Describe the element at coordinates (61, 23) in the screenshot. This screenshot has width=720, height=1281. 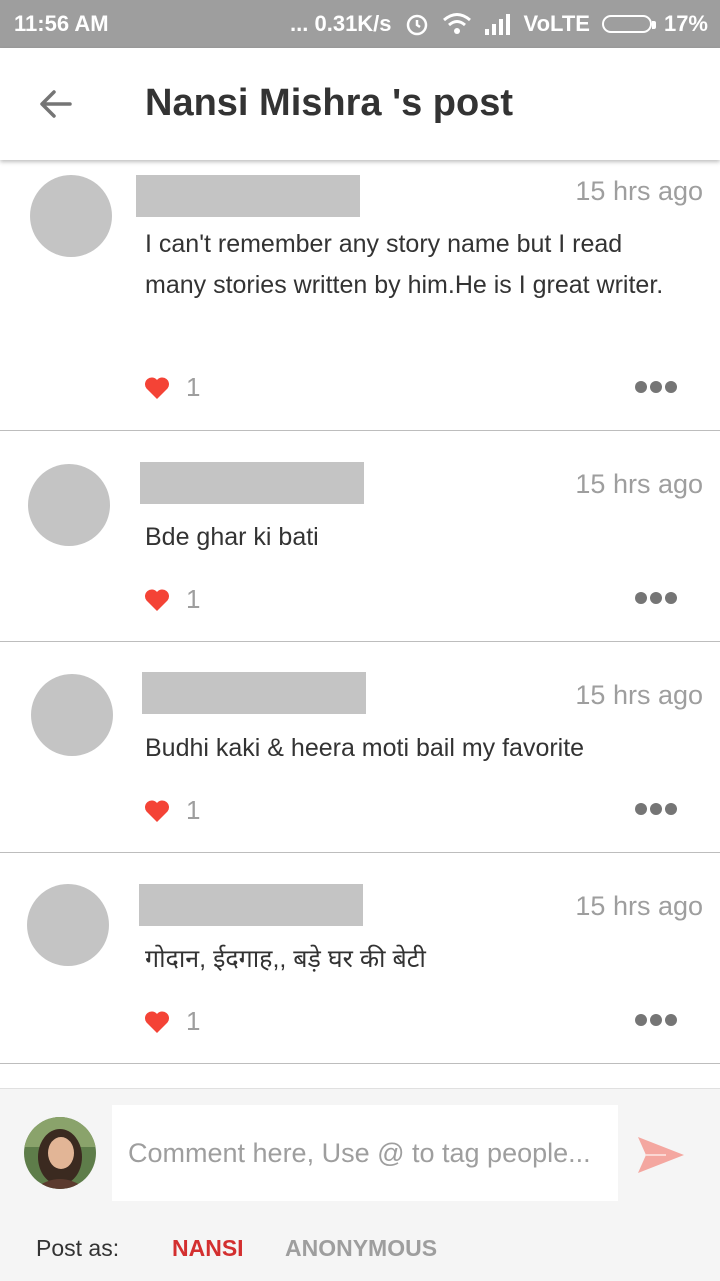
I see `status-time: 11:56 AM` at that location.